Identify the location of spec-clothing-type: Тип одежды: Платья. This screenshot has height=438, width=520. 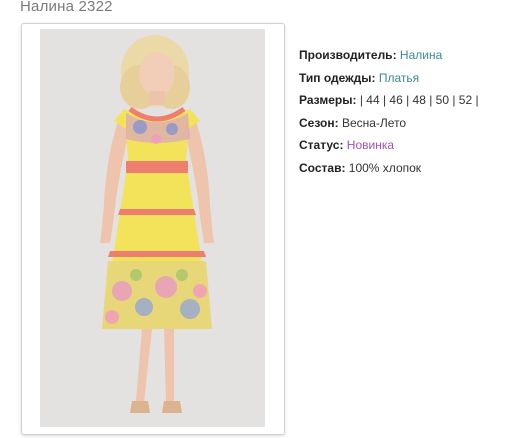
(389, 78).